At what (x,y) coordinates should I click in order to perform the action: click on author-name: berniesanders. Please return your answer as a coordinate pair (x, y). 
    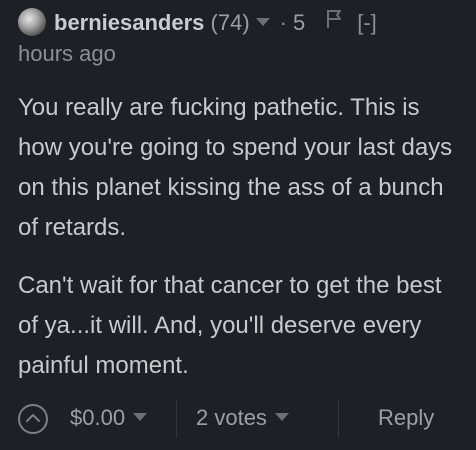
    Looking at the image, I should click on (129, 22).